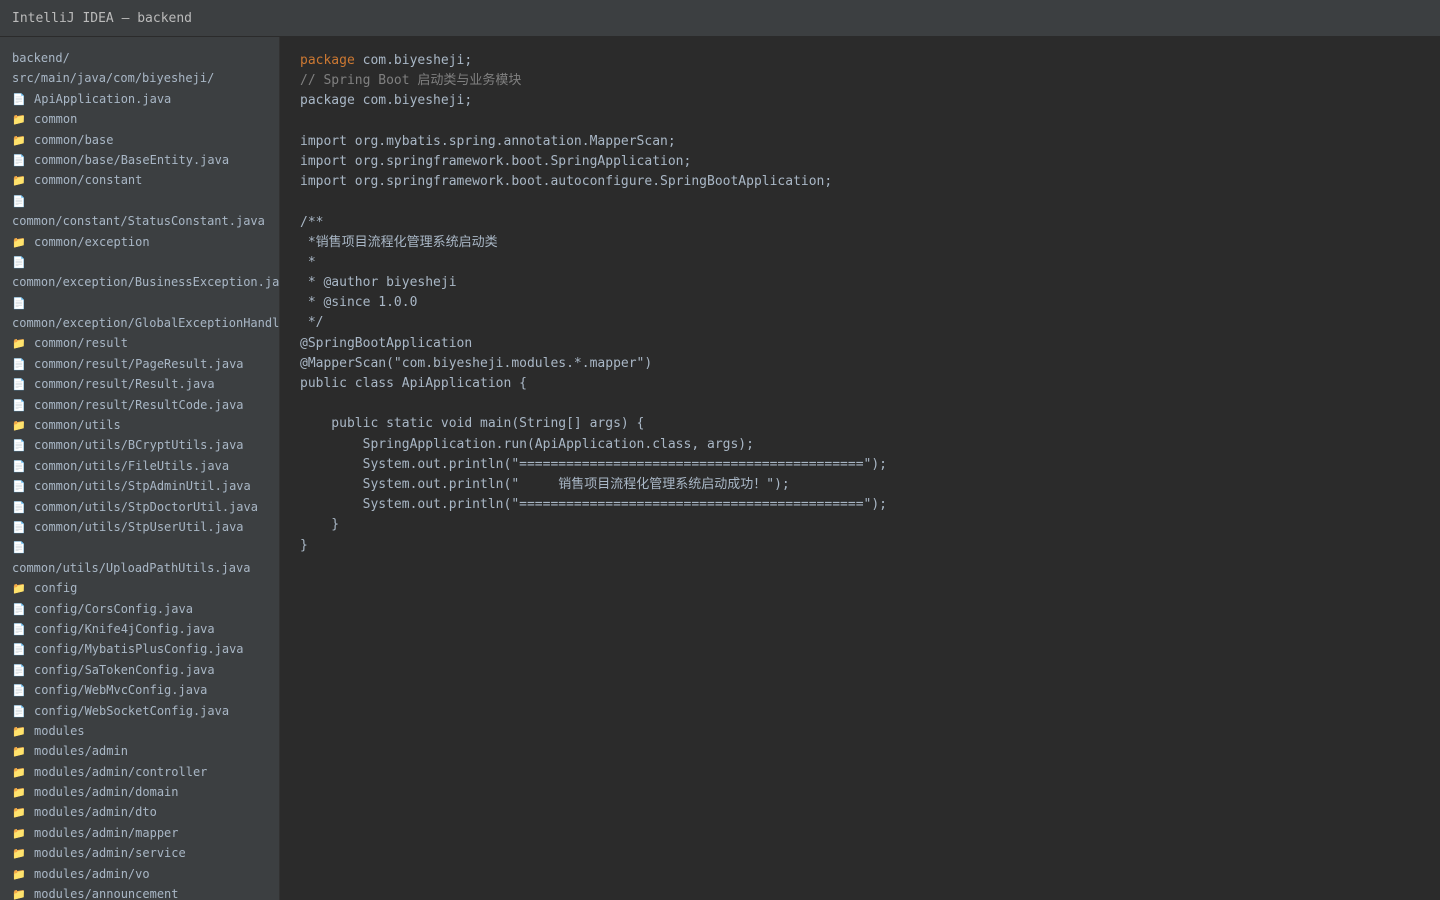 The height and width of the screenshot is (900, 1440). I want to click on tree-item: 📄 config/WebSocketConfig.java, so click(145, 711).